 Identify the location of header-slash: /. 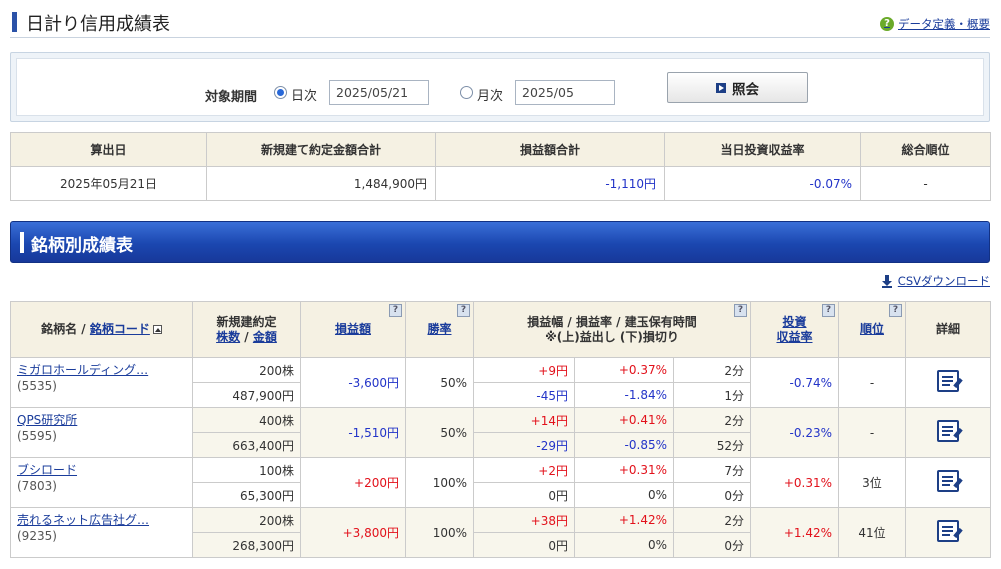
(83, 329).